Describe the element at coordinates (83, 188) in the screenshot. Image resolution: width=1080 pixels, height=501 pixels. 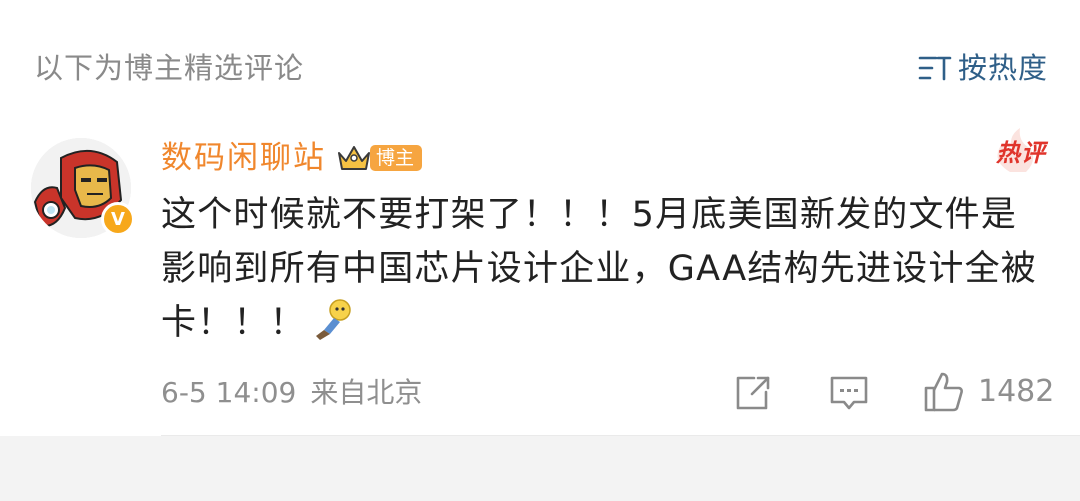
I see `avatar: V` at that location.